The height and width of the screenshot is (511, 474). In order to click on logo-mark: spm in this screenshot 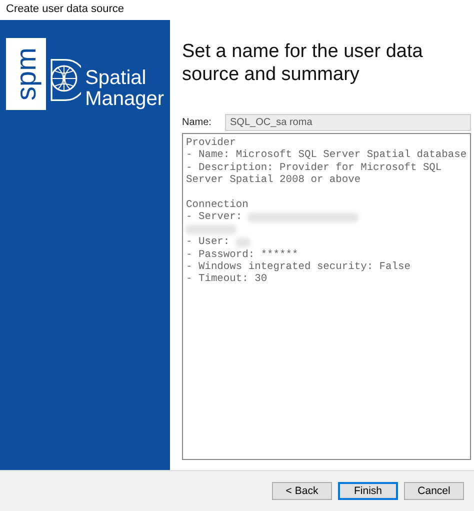, I will do `click(26, 74)`.